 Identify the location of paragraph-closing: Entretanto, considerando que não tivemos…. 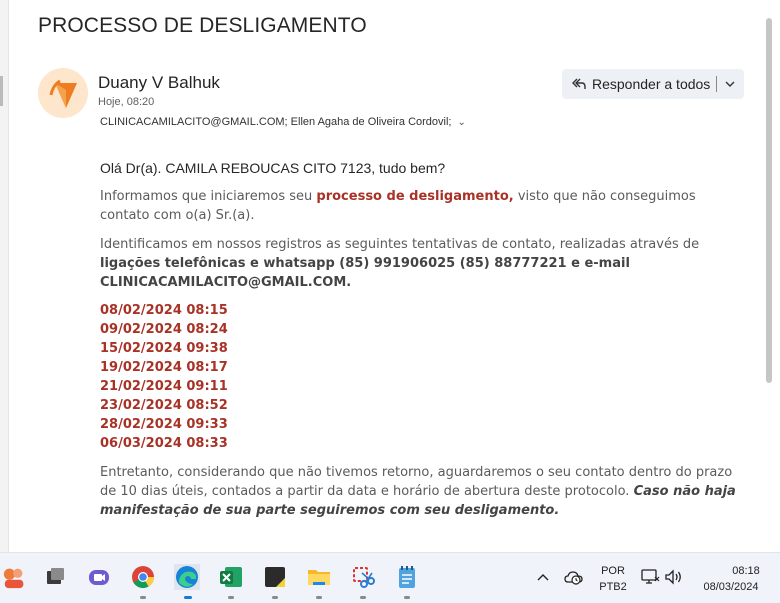
(420, 491).